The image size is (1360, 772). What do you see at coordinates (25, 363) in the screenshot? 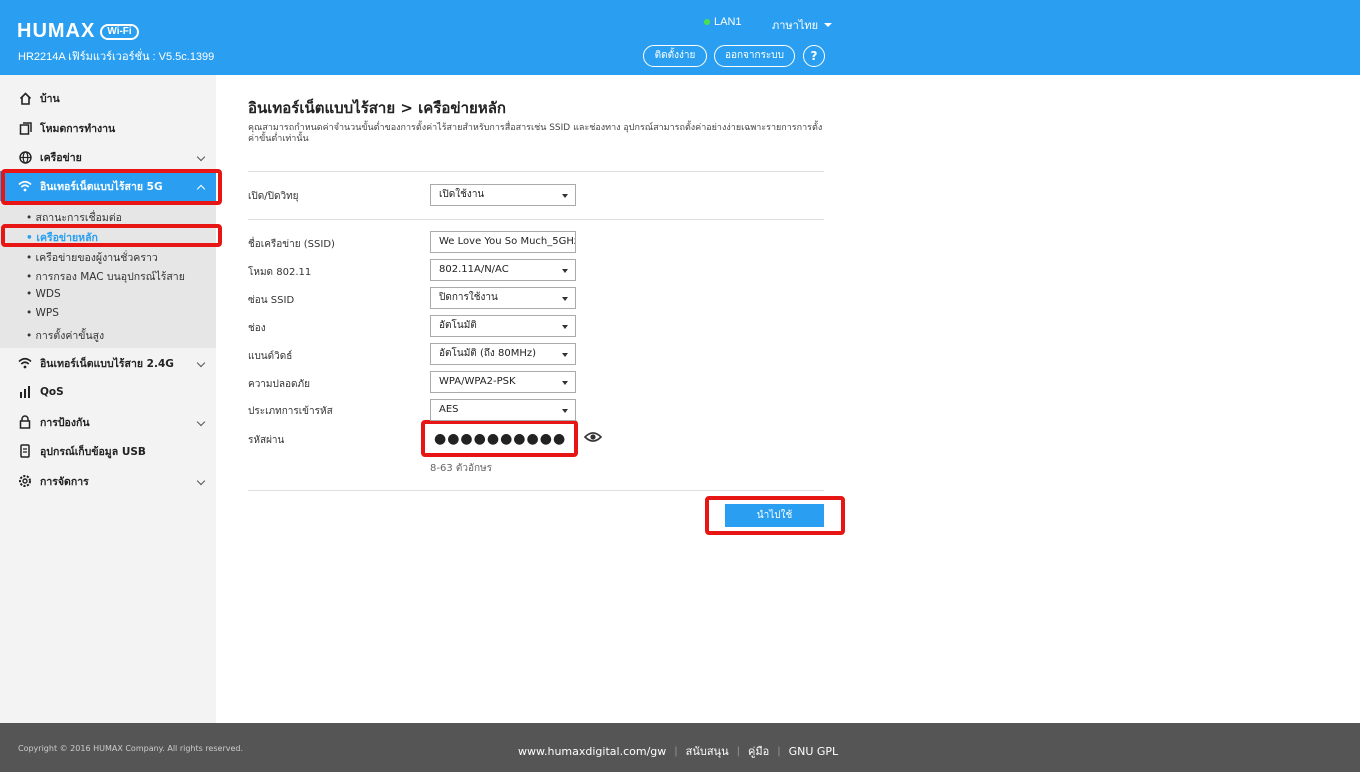
I see `wifi-icon` at bounding box center [25, 363].